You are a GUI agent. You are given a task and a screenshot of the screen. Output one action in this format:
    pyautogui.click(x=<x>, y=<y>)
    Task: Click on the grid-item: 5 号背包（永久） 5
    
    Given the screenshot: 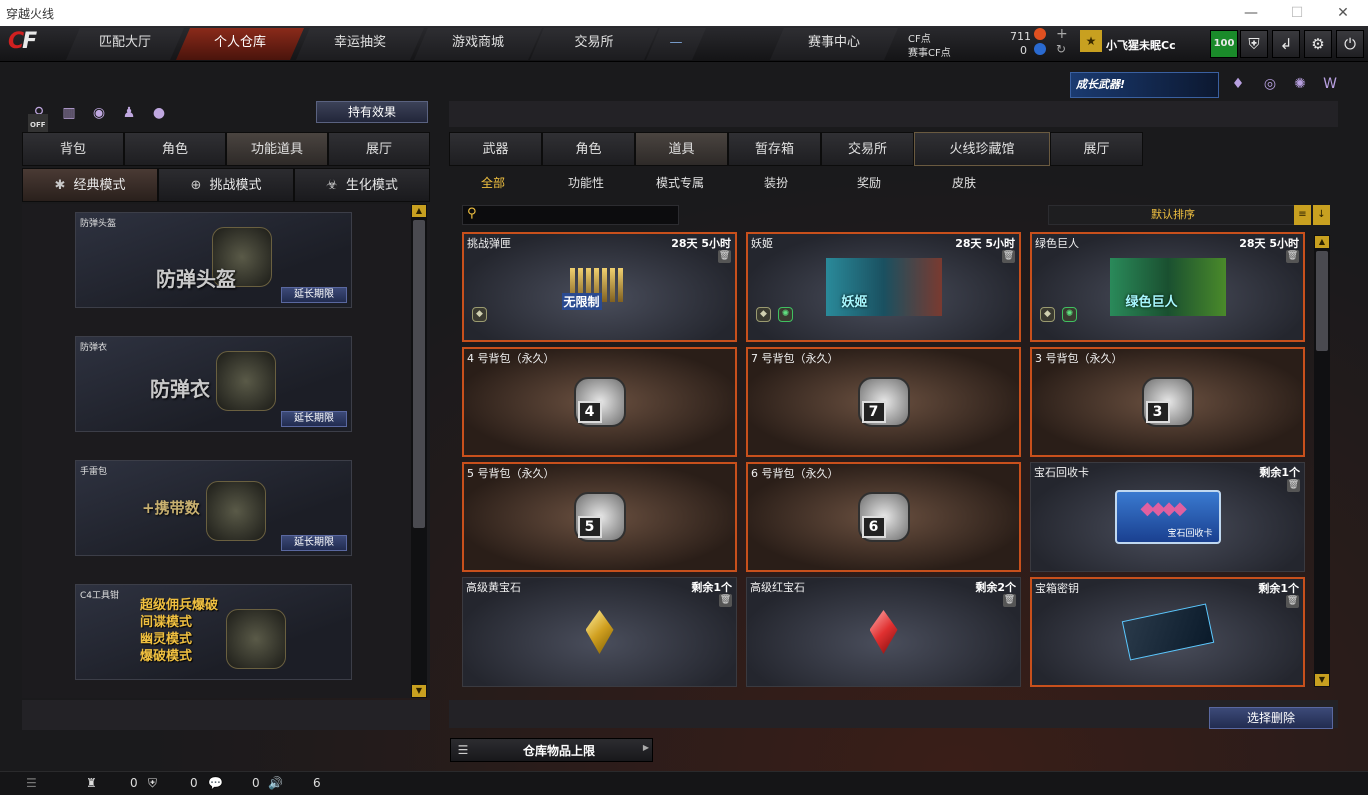 What is the action you would take?
    pyautogui.click(x=599, y=517)
    